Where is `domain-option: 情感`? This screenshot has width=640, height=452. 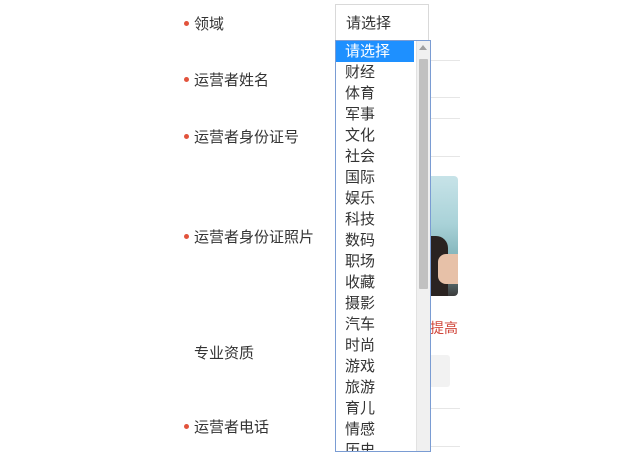
domain-option: 情感 is located at coordinates (375, 429).